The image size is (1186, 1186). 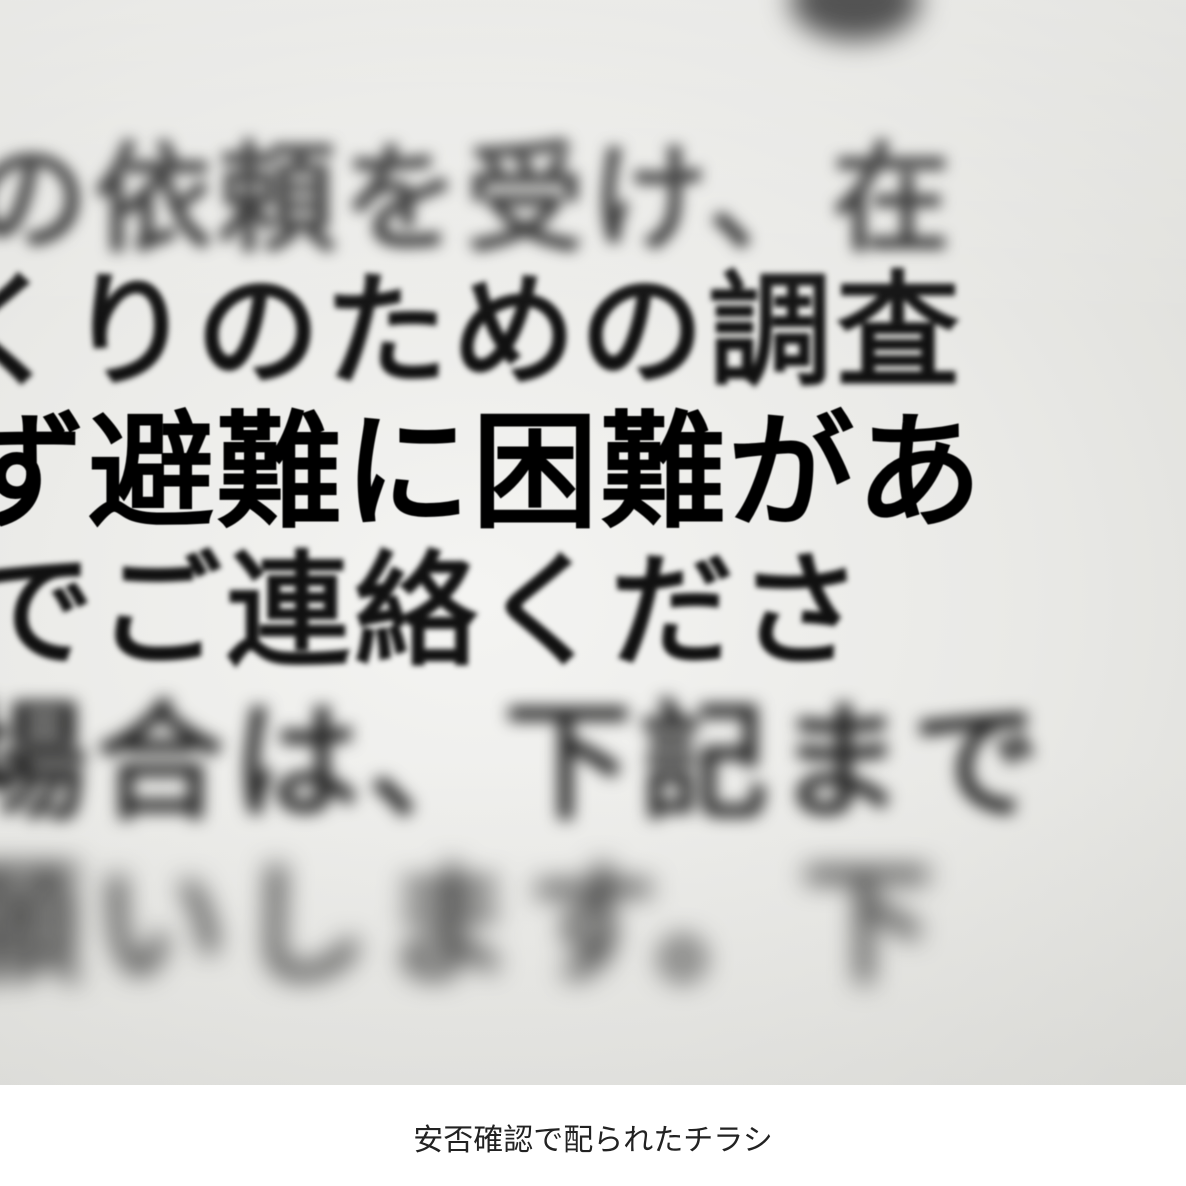 What do you see at coordinates (433, 612) in the screenshot?
I see `photo-text-line: でご連絡くださ` at bounding box center [433, 612].